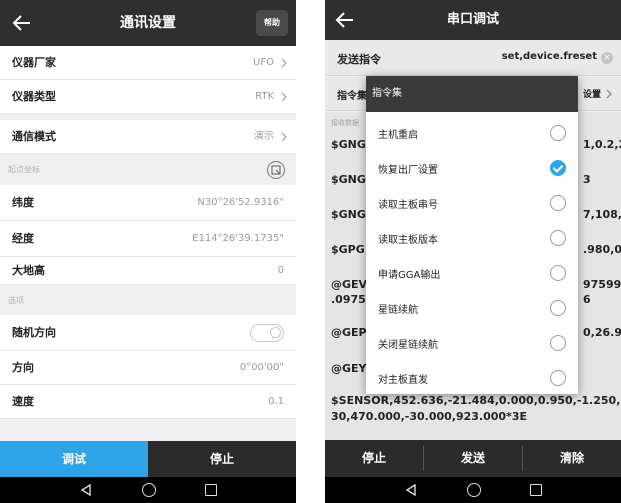 This screenshot has width=621, height=503. I want to click on send-command-label: 发送指令, so click(359, 59).